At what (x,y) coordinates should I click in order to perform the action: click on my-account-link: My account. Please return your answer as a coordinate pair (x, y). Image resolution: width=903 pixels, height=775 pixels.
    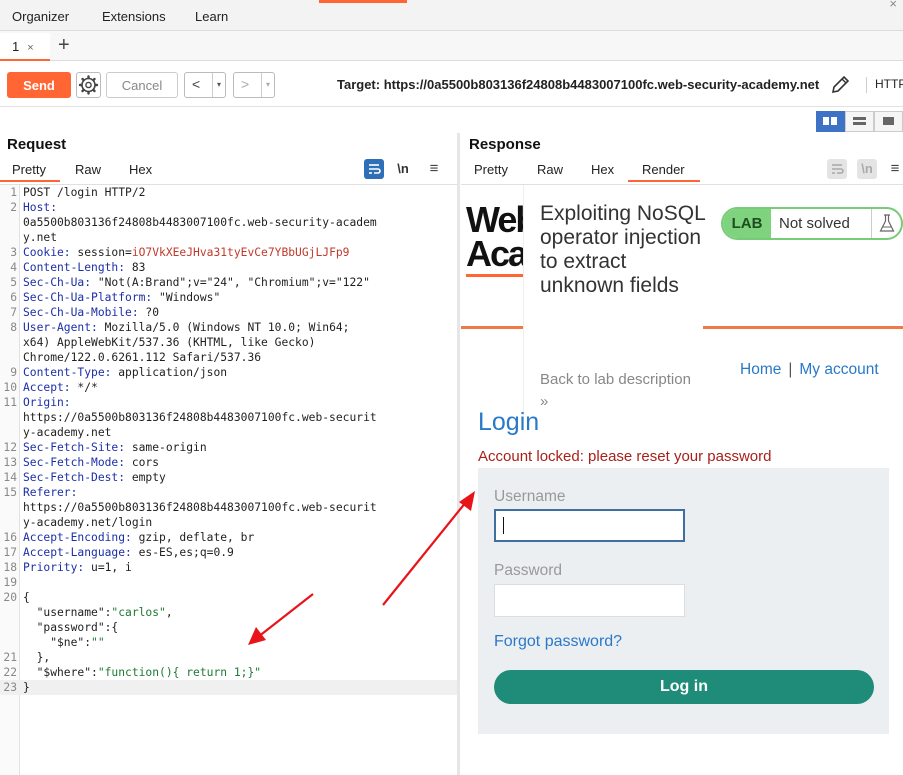
    Looking at the image, I should click on (838, 369).